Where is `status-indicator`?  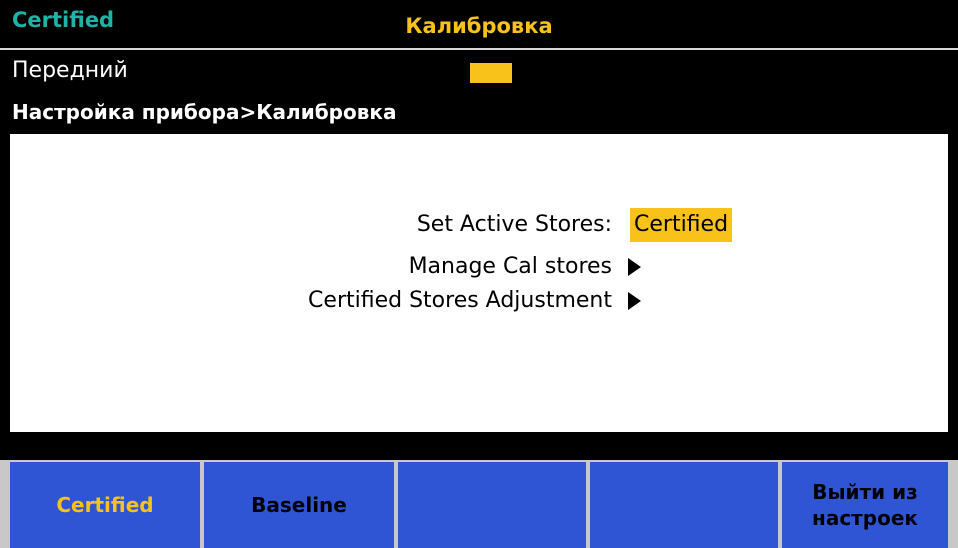 status-indicator is located at coordinates (491, 73).